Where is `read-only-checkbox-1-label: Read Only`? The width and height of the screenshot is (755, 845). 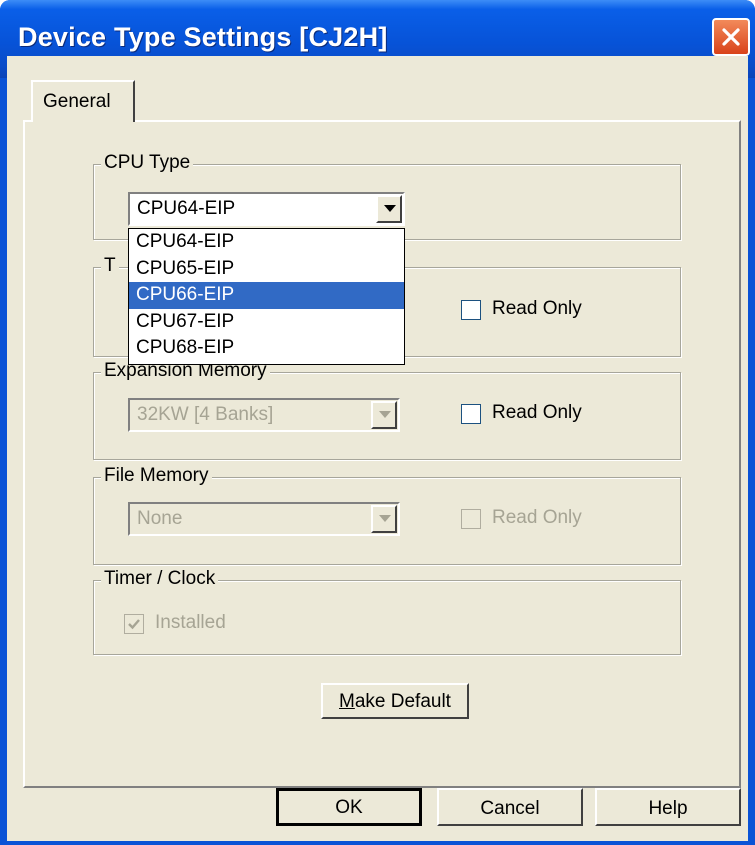 read-only-checkbox-1-label: Read Only is located at coordinates (537, 308).